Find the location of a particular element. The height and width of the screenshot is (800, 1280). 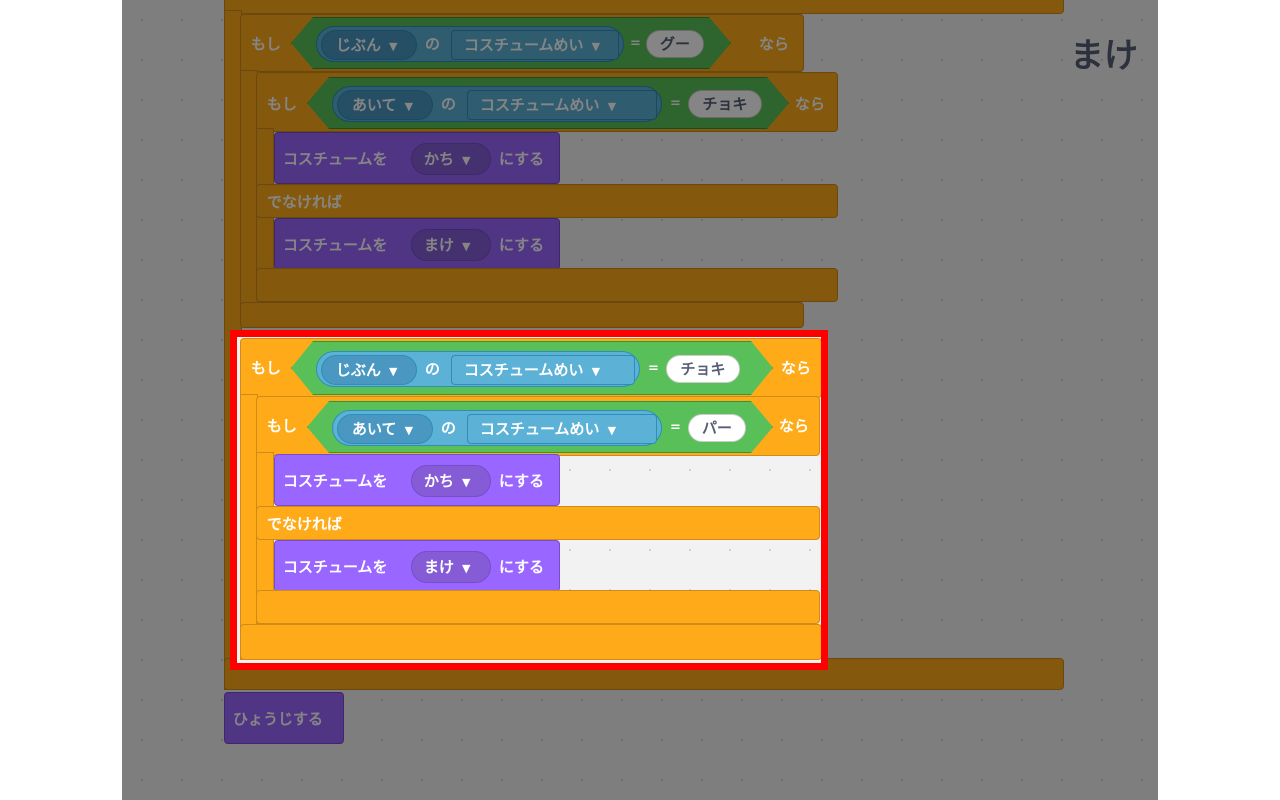

nested-if-scissors: もし あいて ▼ の コスチュームめい ▼ = チョキ なら is located at coordinates (547, 102).